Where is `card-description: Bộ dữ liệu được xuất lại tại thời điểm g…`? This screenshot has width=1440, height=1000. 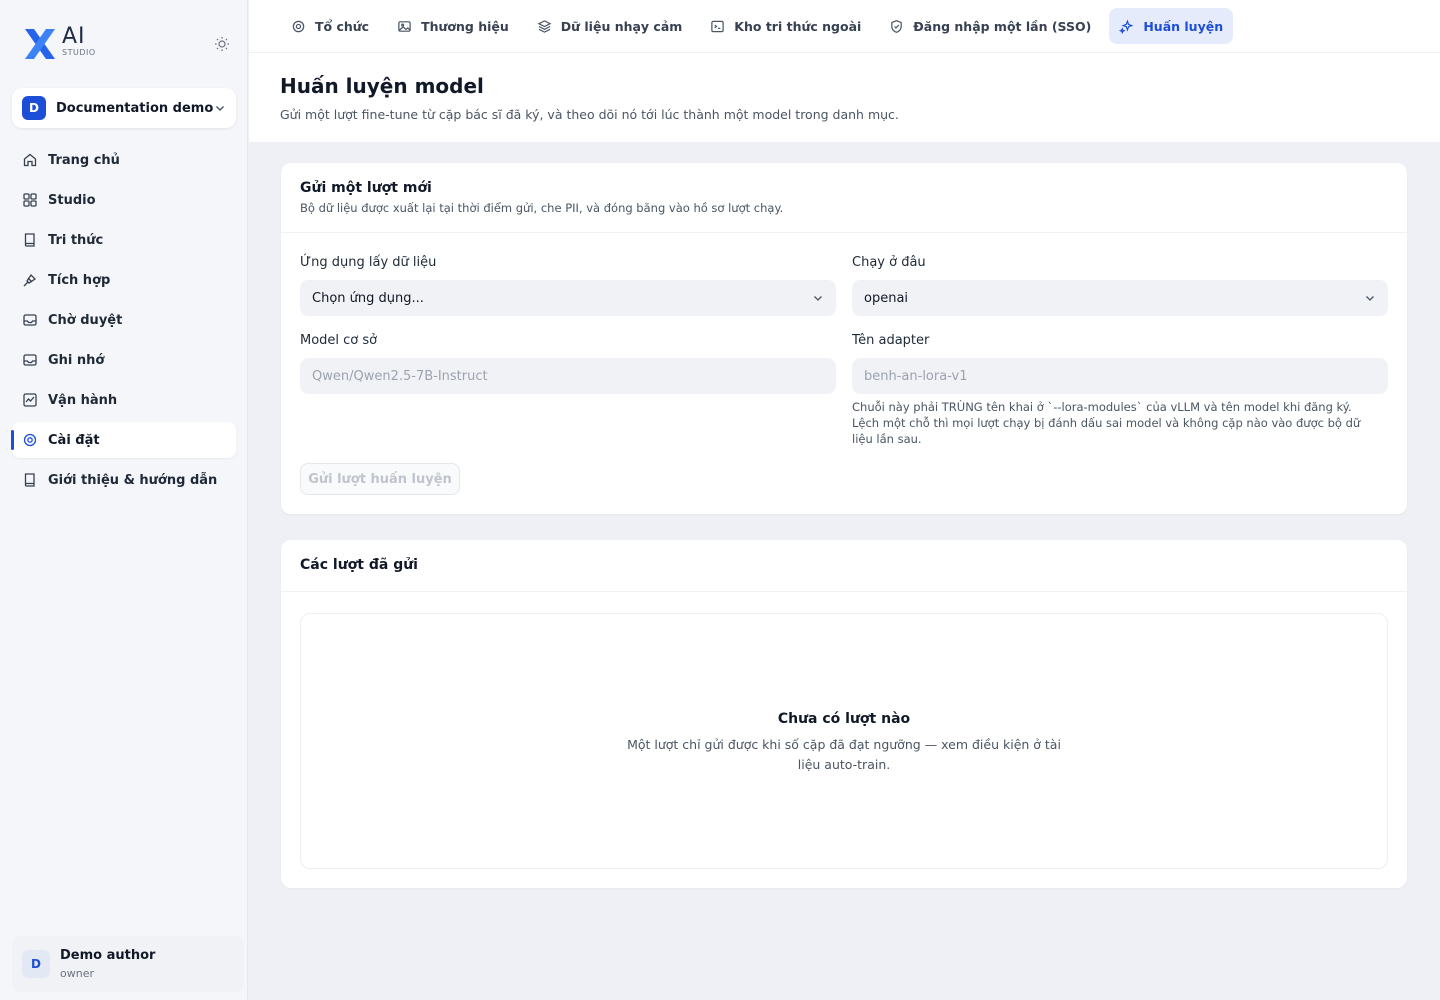 card-description: Bộ dữ liệu được xuất lại tại thời điểm g… is located at coordinates (542, 208).